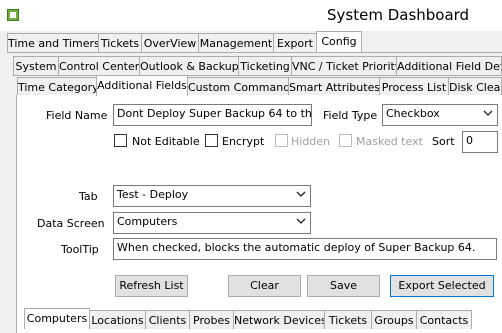 Image resolution: width=502 pixels, height=333 pixels. What do you see at coordinates (236, 42) in the screenshot?
I see `tab-management: Management` at bounding box center [236, 42].